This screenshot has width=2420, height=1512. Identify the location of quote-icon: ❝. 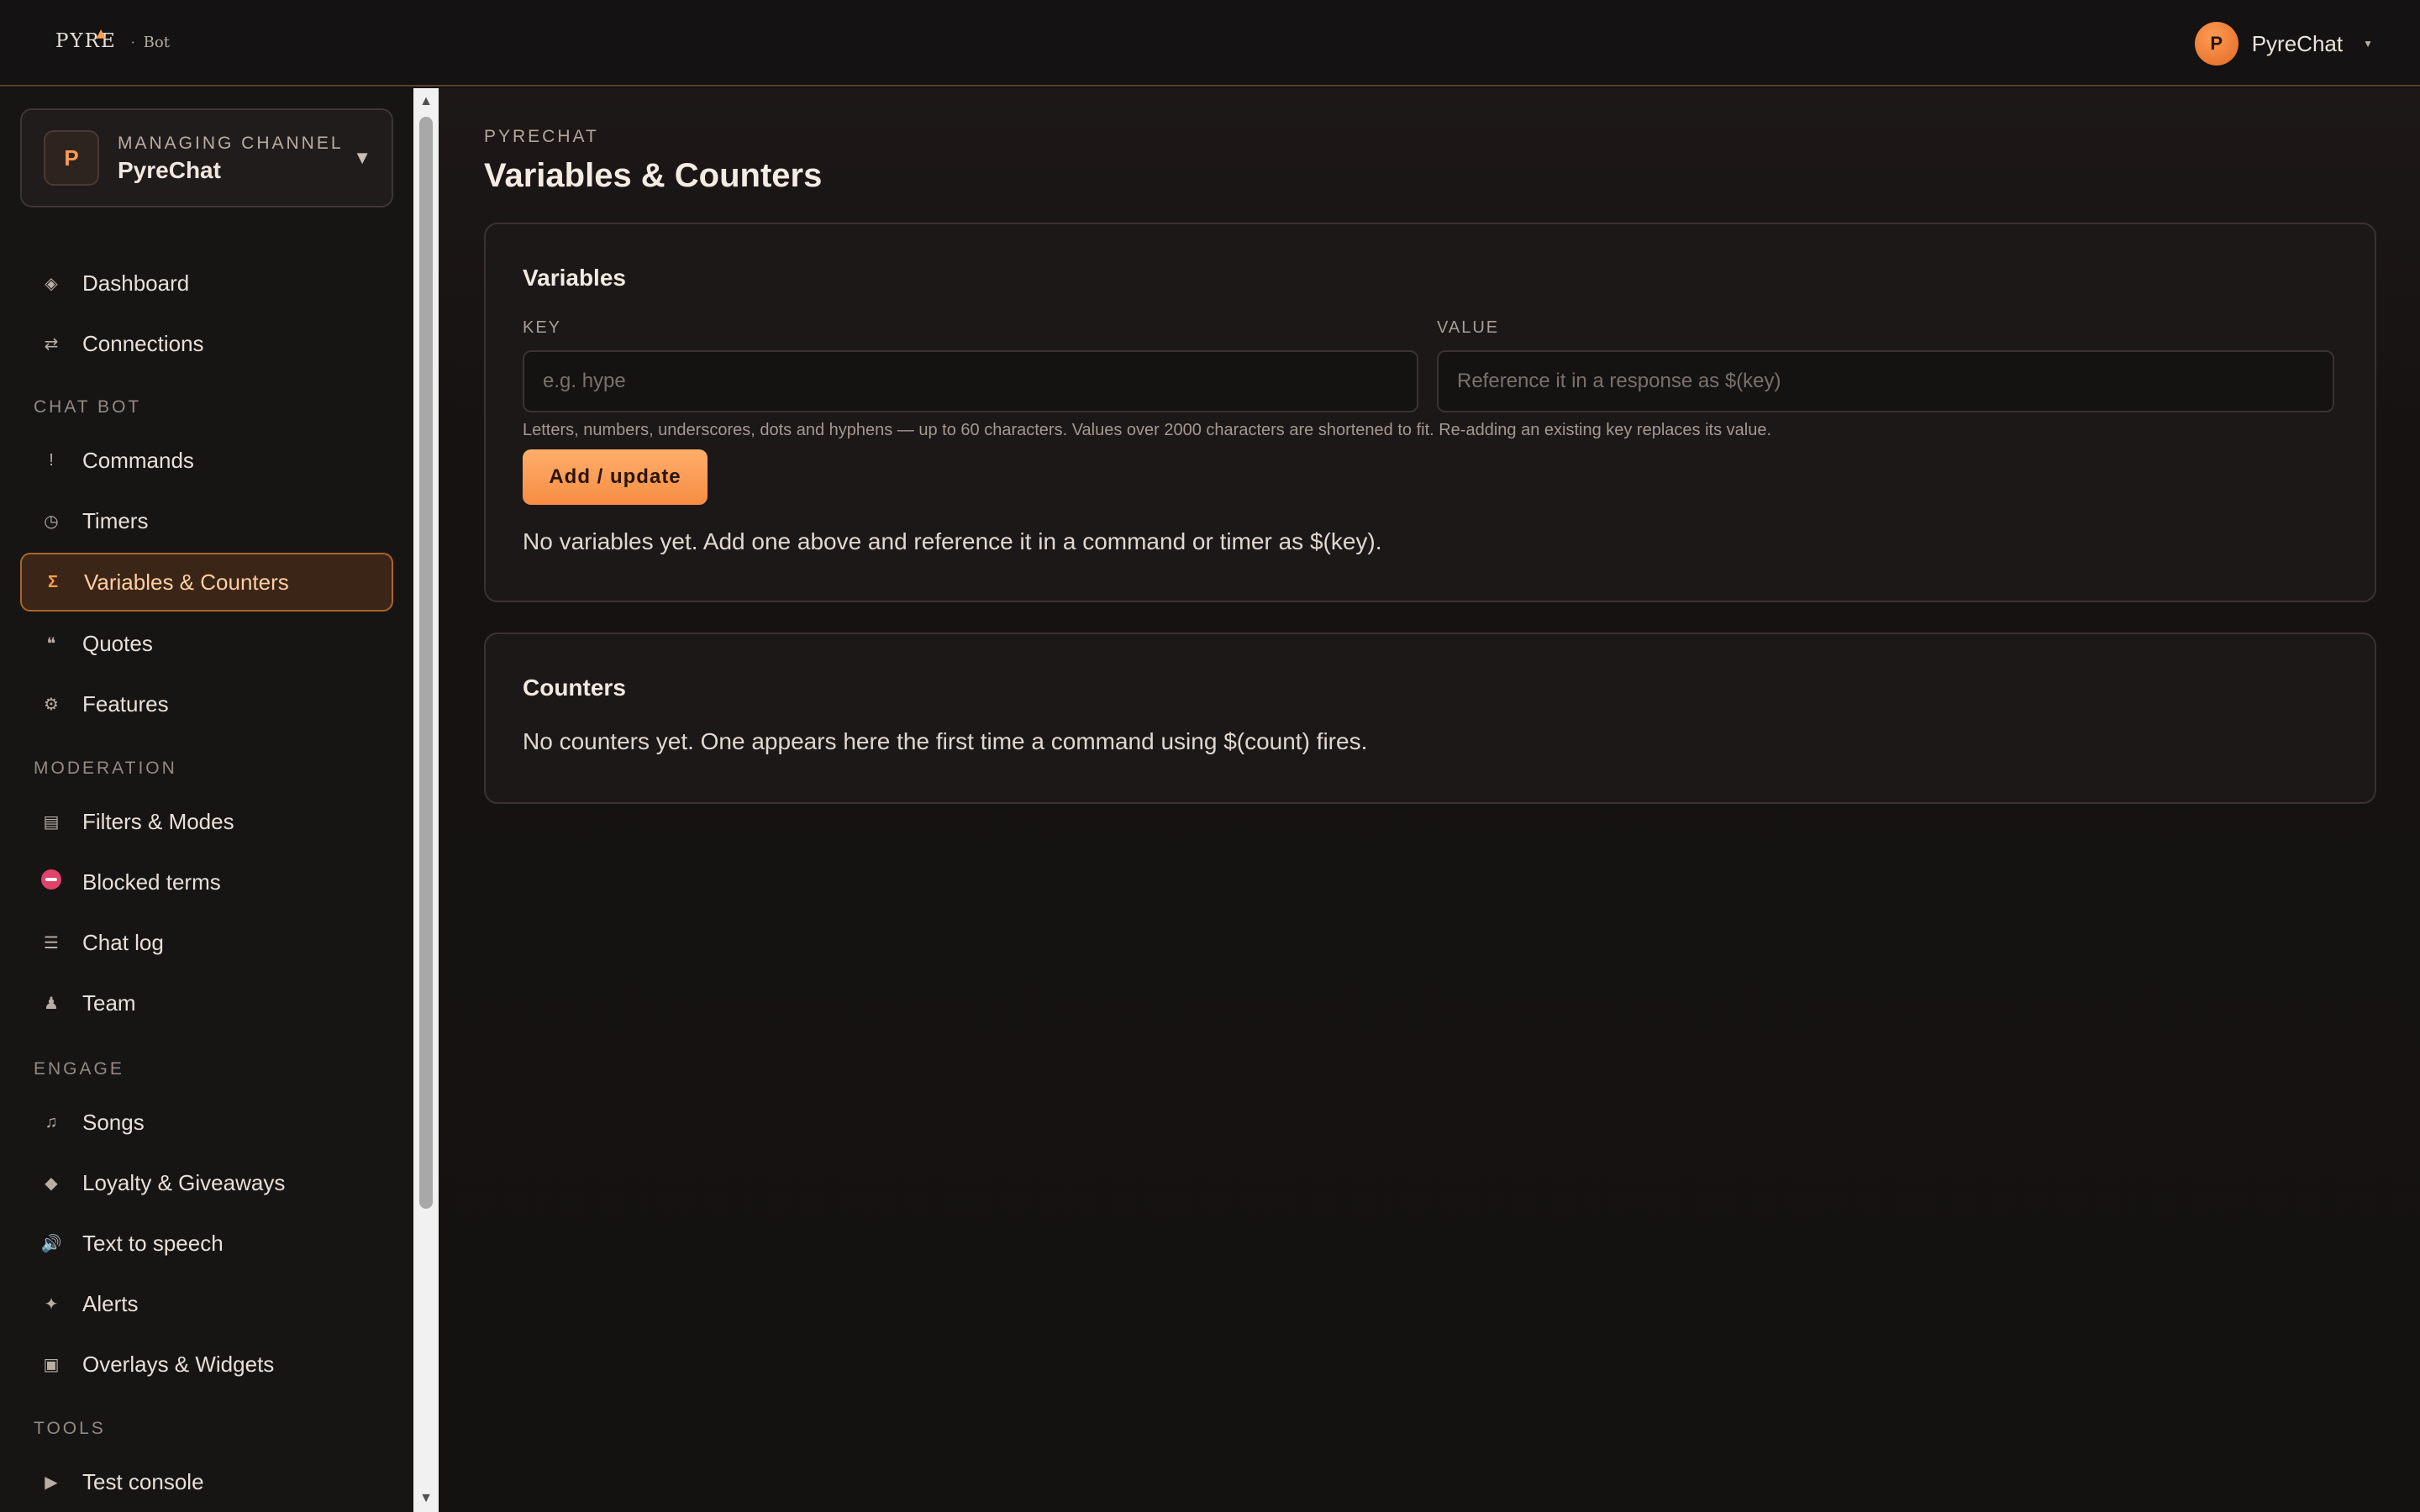
(51, 644).